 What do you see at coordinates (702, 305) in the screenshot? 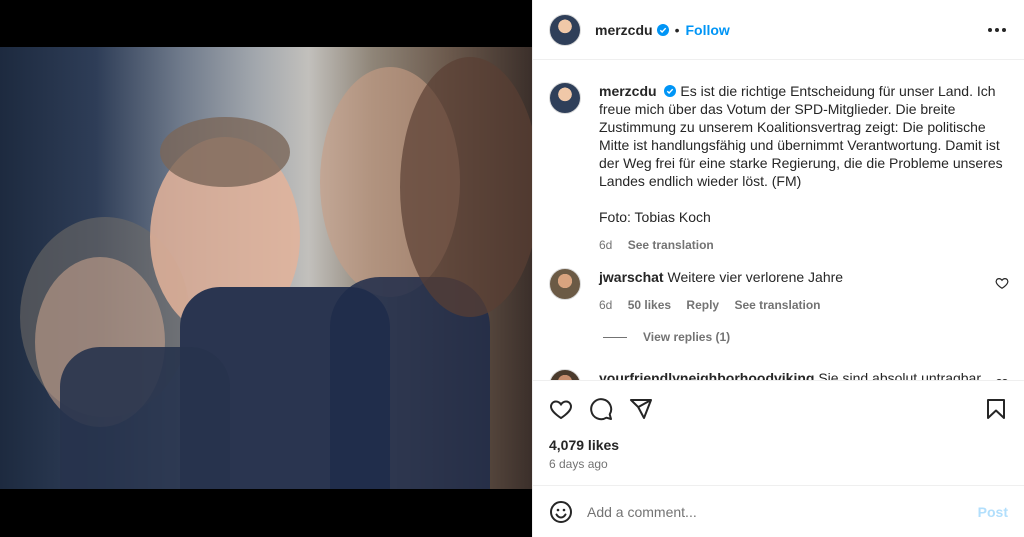
I see `reply-button: Reply` at bounding box center [702, 305].